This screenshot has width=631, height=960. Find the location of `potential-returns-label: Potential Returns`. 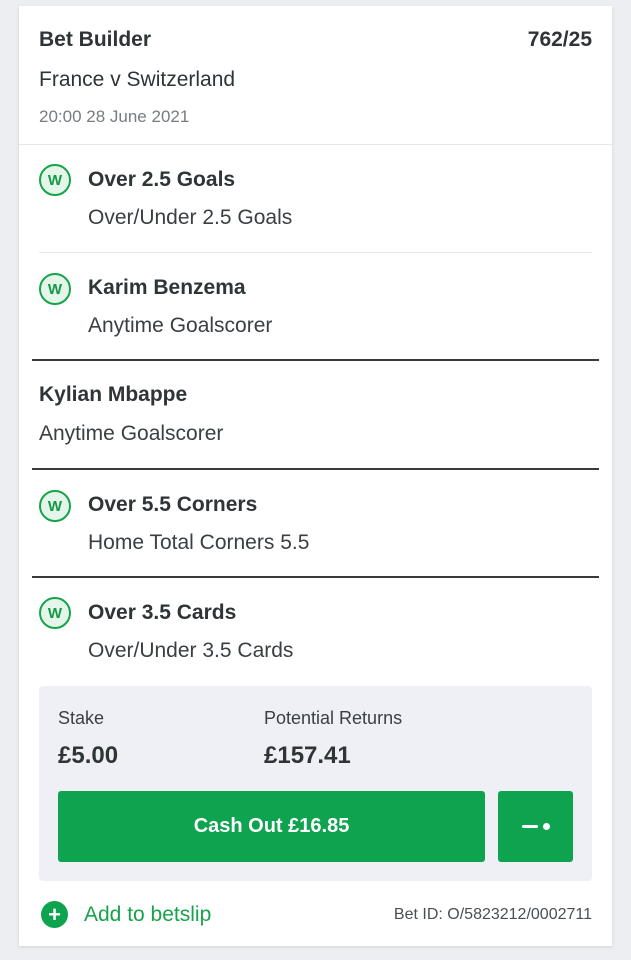

potential-returns-label: Potential Returns is located at coordinates (333, 718).